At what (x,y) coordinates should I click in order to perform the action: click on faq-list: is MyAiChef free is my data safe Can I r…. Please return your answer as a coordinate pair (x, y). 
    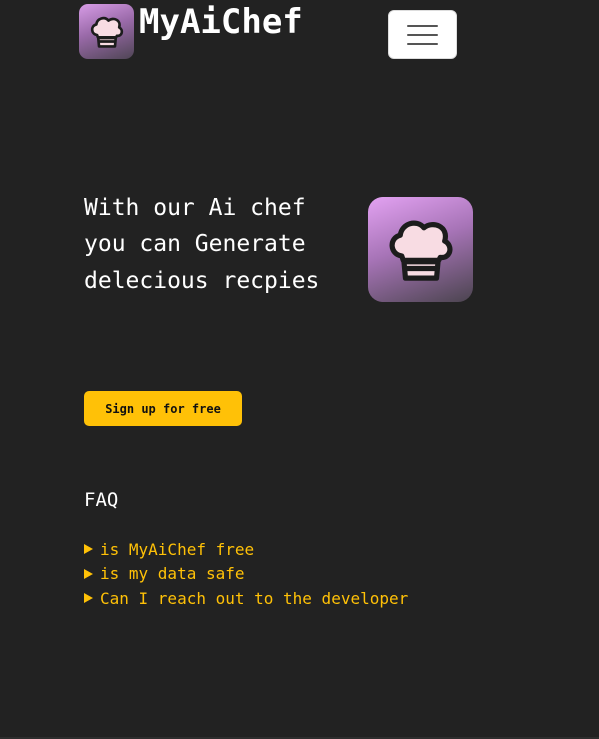
    Looking at the image, I should click on (246, 574).